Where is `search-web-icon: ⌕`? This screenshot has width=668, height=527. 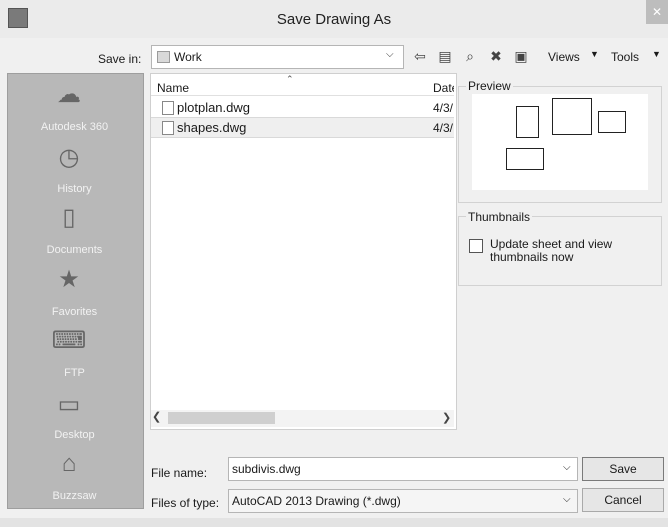
search-web-icon: ⌕ is located at coordinates (470, 56).